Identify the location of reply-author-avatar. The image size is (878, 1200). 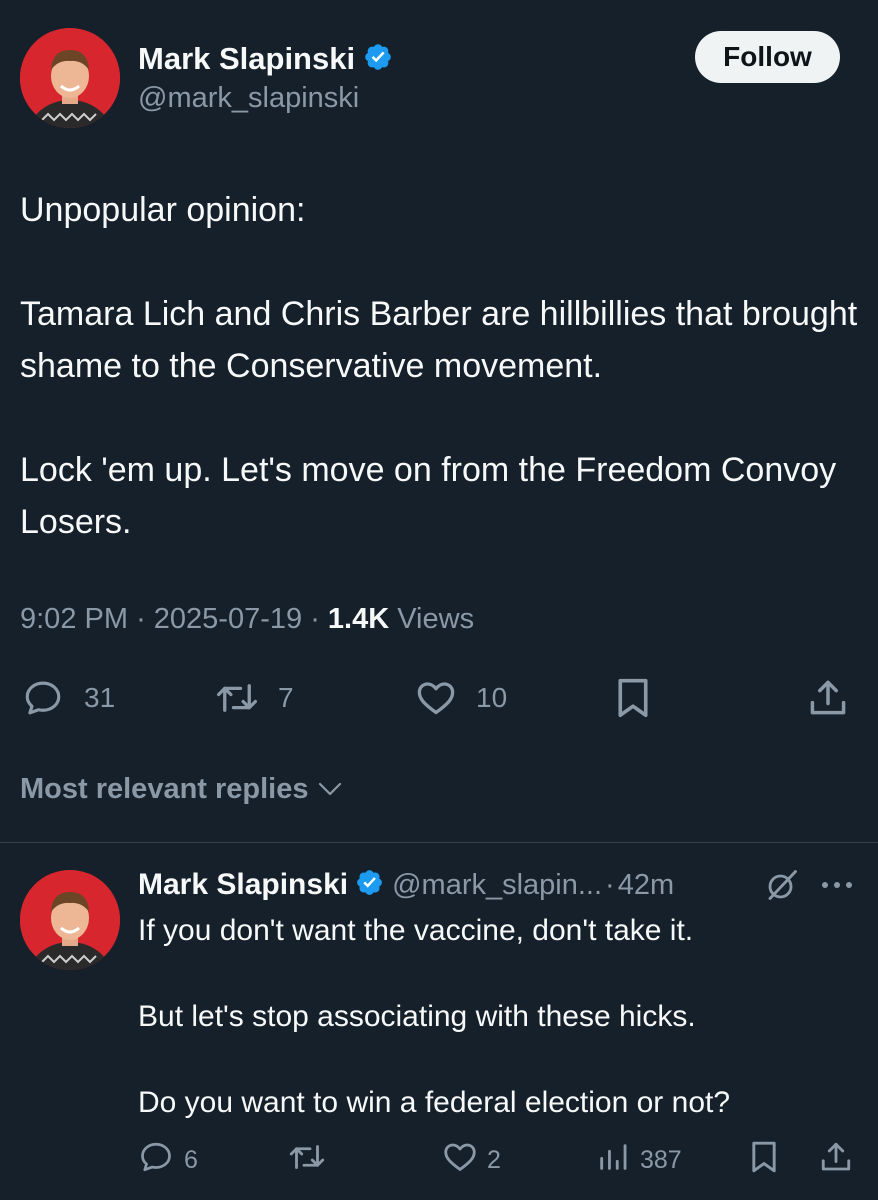
(70, 920).